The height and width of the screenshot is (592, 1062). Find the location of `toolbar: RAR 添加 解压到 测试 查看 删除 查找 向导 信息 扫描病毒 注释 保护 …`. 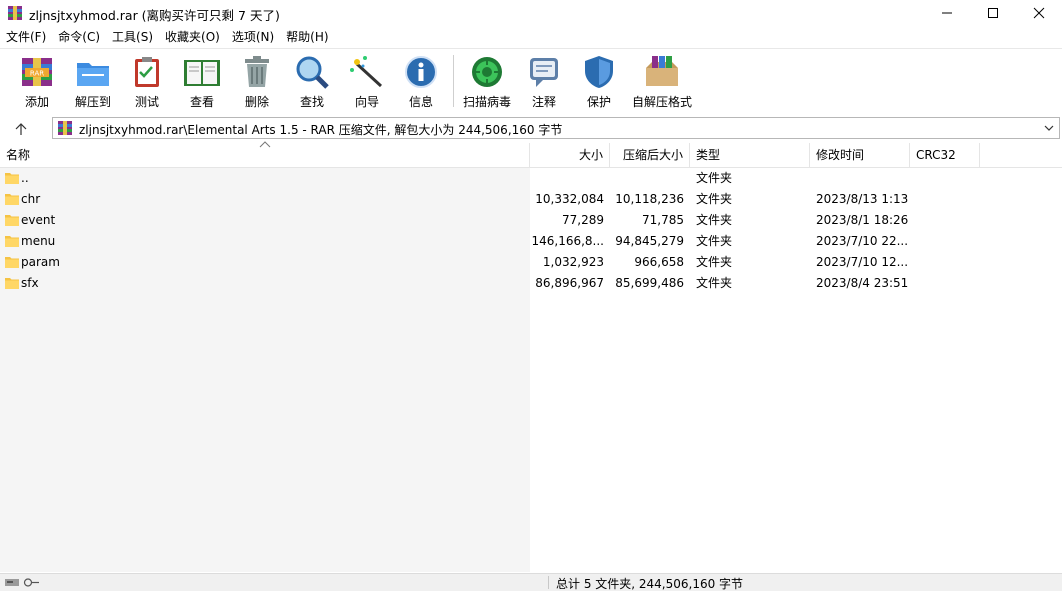

toolbar: RAR 添加 解压到 测试 查看 删除 查找 向导 信息 扫描病毒 注释 保护 … is located at coordinates (531, 81).